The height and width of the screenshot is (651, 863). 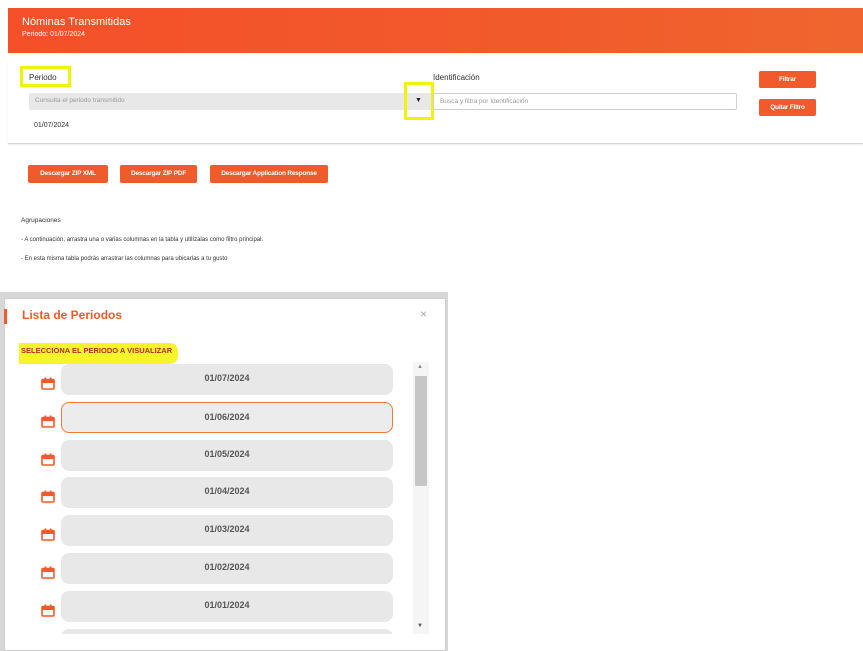 What do you see at coordinates (420, 626) in the screenshot?
I see `scroll-down-icon: ▼` at bounding box center [420, 626].